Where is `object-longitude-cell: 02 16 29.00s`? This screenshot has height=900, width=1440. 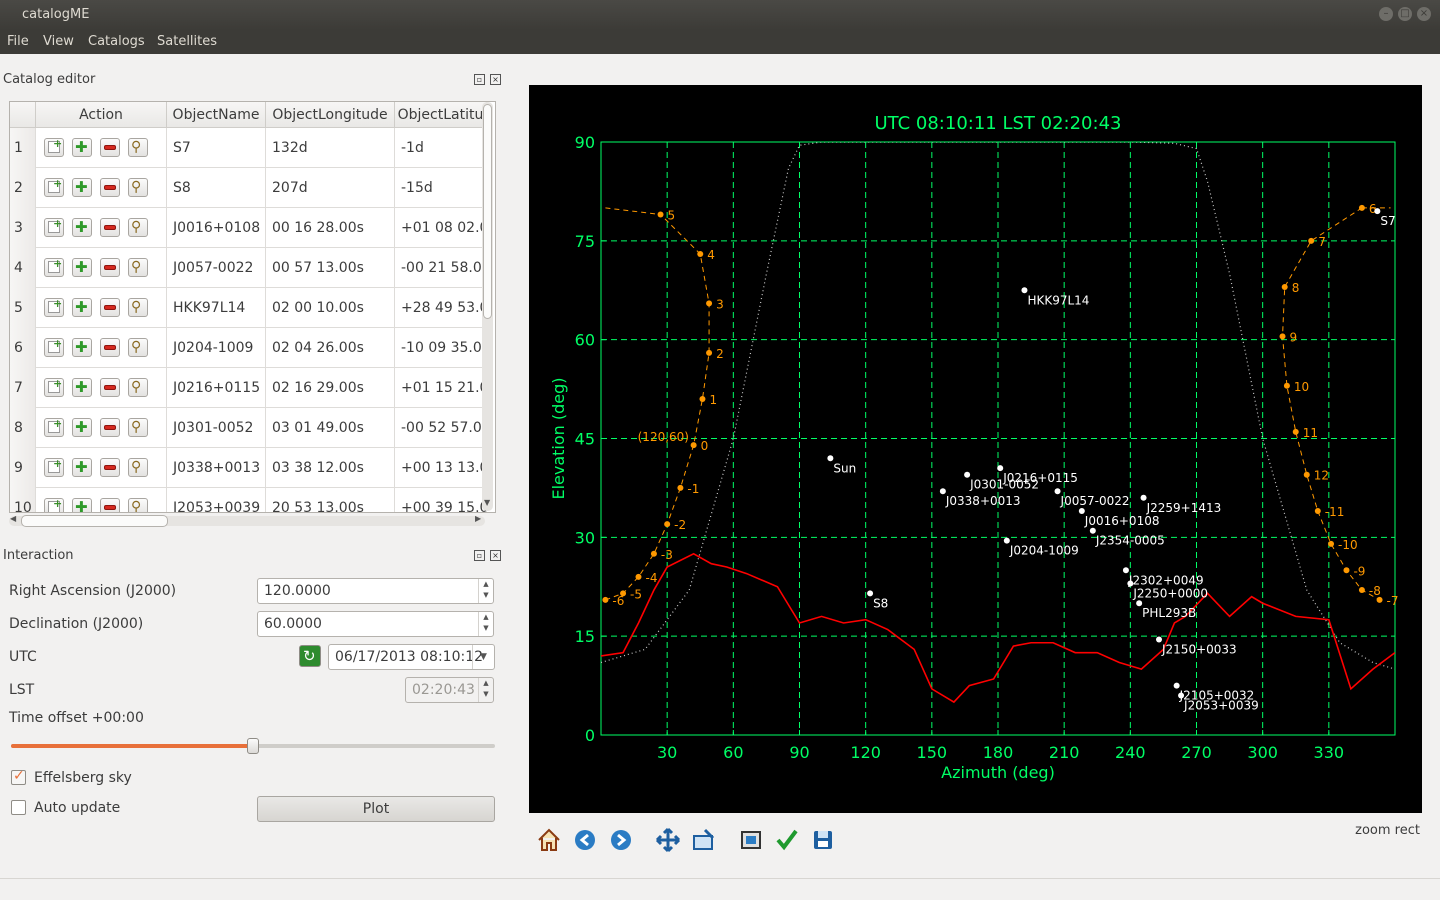 object-longitude-cell: 02 16 29.00s is located at coordinates (330, 388).